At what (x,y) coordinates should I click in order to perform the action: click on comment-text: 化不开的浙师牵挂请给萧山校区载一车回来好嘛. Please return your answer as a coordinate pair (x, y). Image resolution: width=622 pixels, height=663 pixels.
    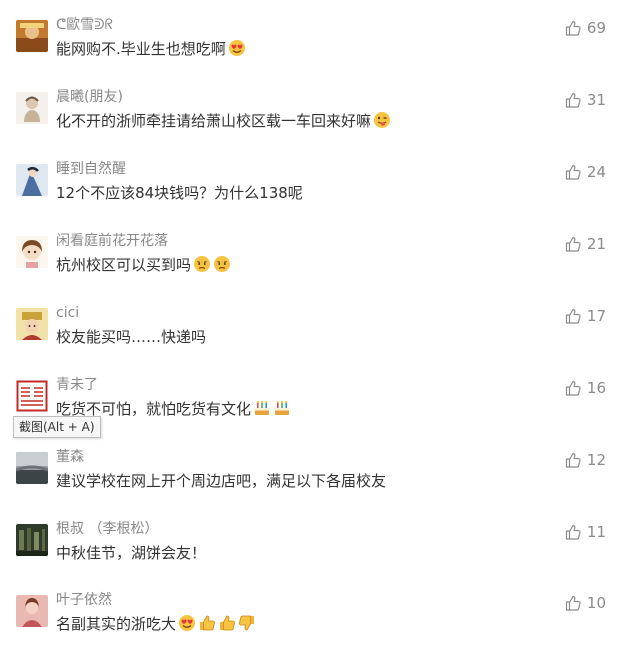
    Looking at the image, I should click on (223, 121).